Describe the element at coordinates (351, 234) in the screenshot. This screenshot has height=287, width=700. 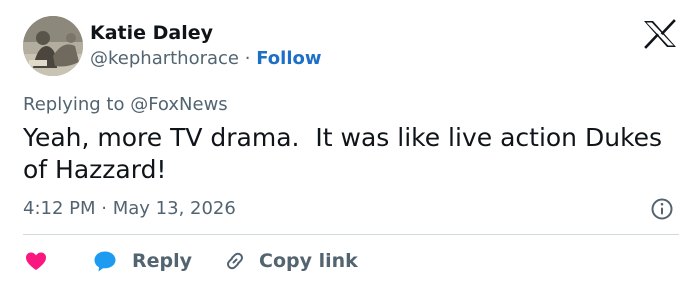
I see `divider` at that location.